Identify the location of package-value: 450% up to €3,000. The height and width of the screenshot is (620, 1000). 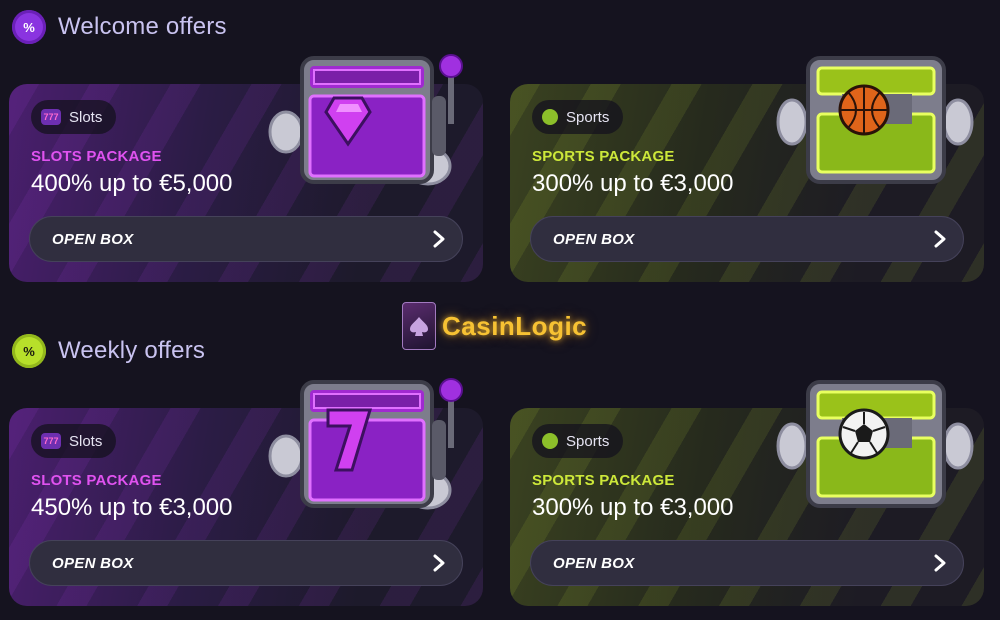
(132, 507).